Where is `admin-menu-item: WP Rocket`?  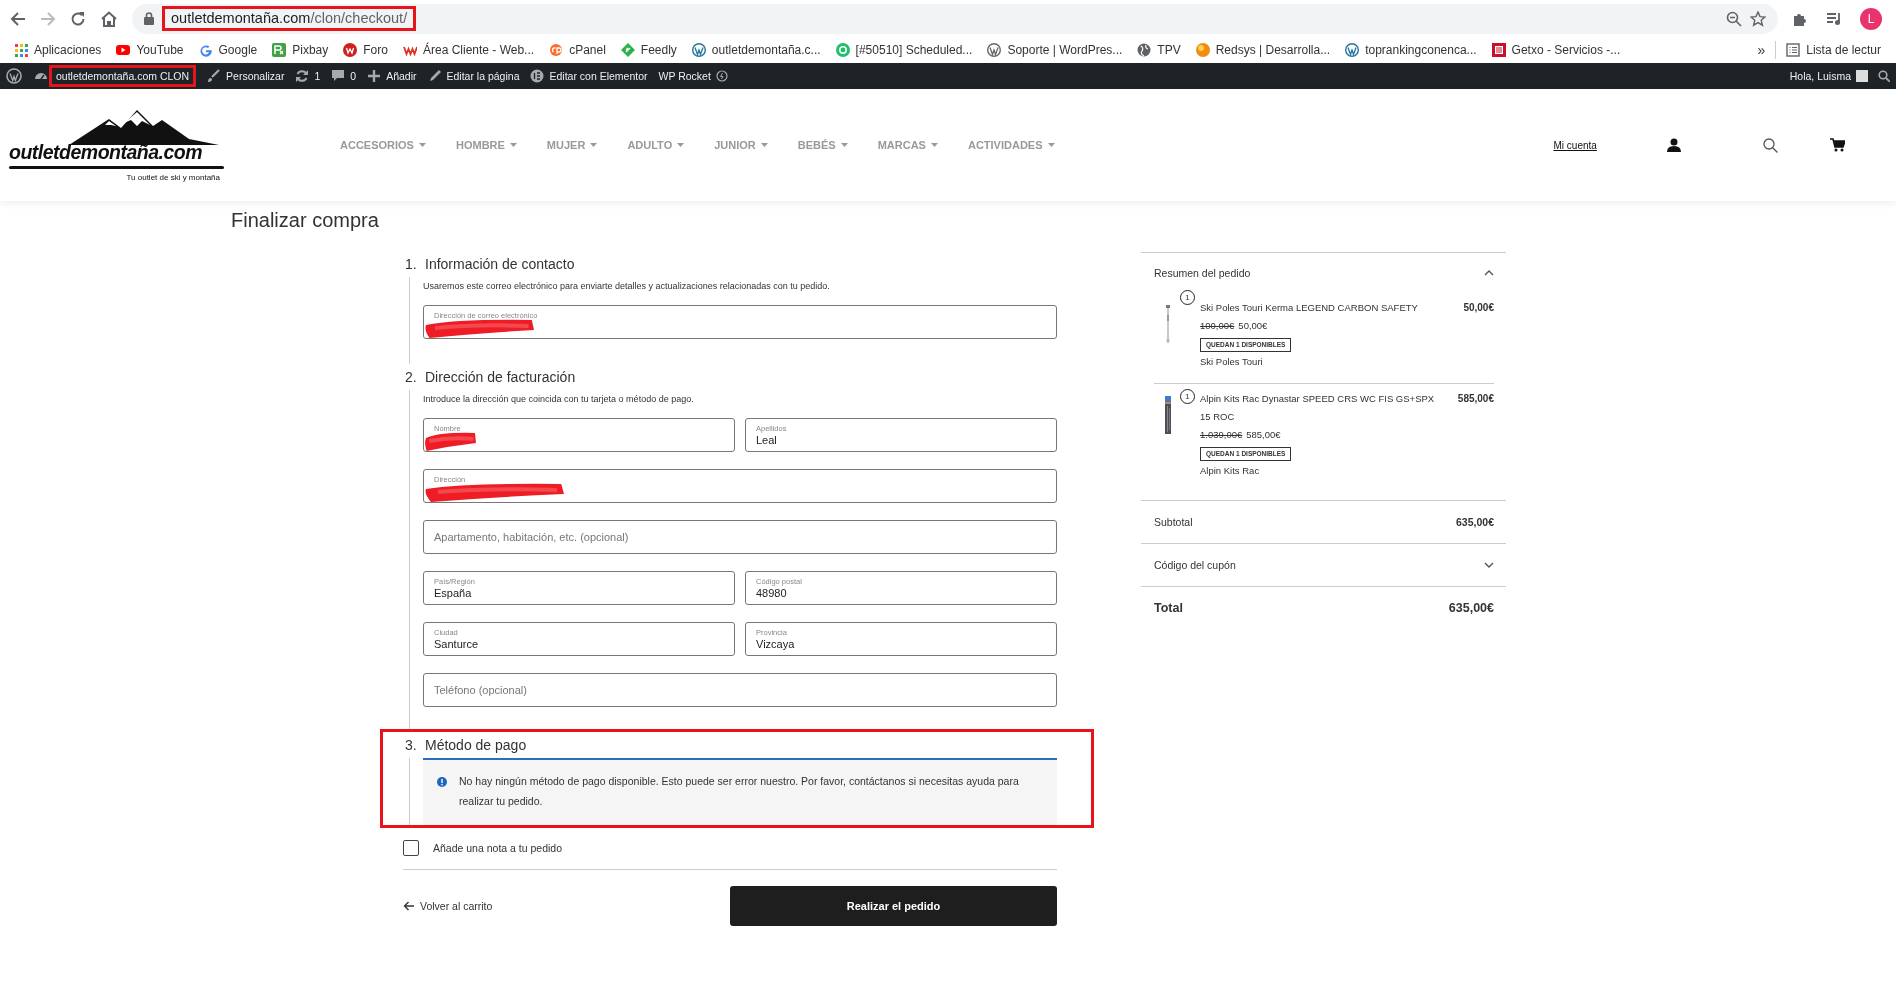 admin-menu-item: WP Rocket is located at coordinates (684, 76).